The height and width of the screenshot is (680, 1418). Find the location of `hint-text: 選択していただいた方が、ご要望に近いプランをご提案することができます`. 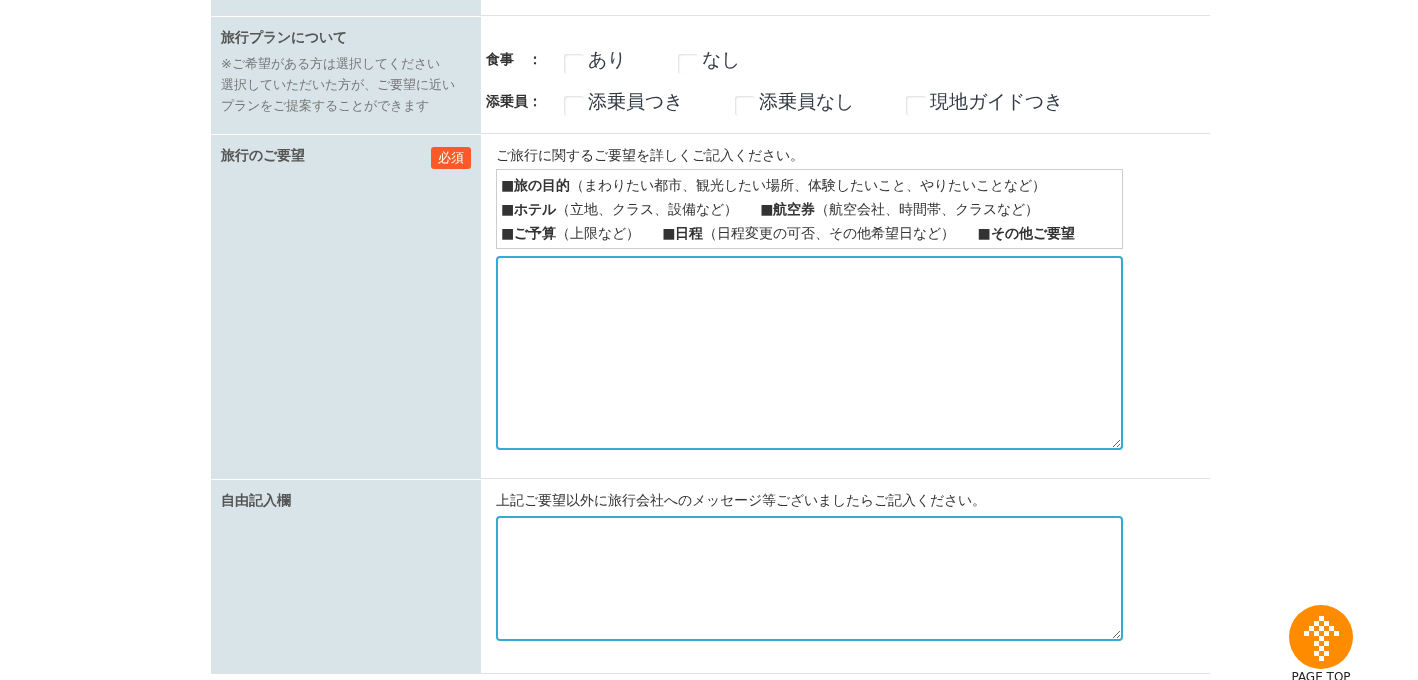

hint-text: 選択していただいた方が、ご要望に近いプランをご提案することができます is located at coordinates (338, 95).